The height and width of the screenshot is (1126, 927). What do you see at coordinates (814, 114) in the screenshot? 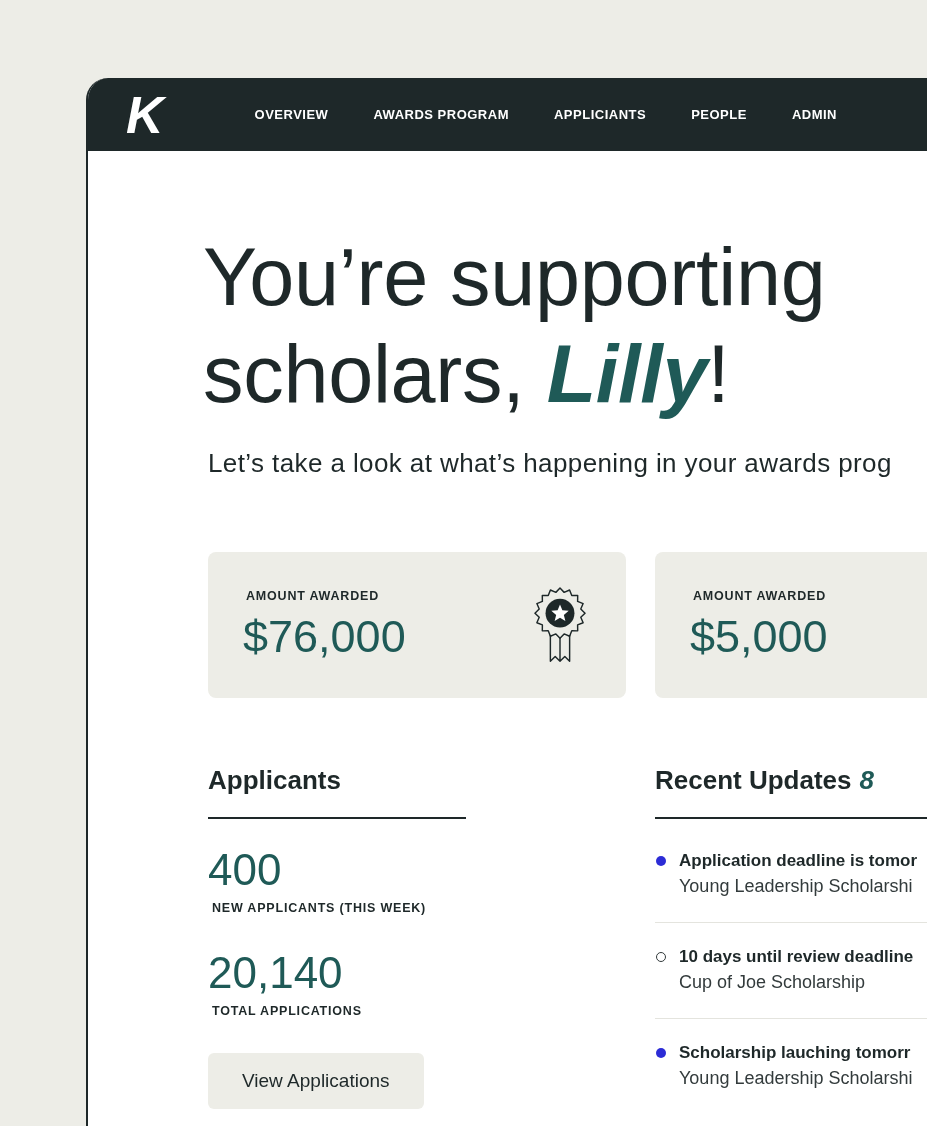
I see `nav-link: ADMIN` at bounding box center [814, 114].